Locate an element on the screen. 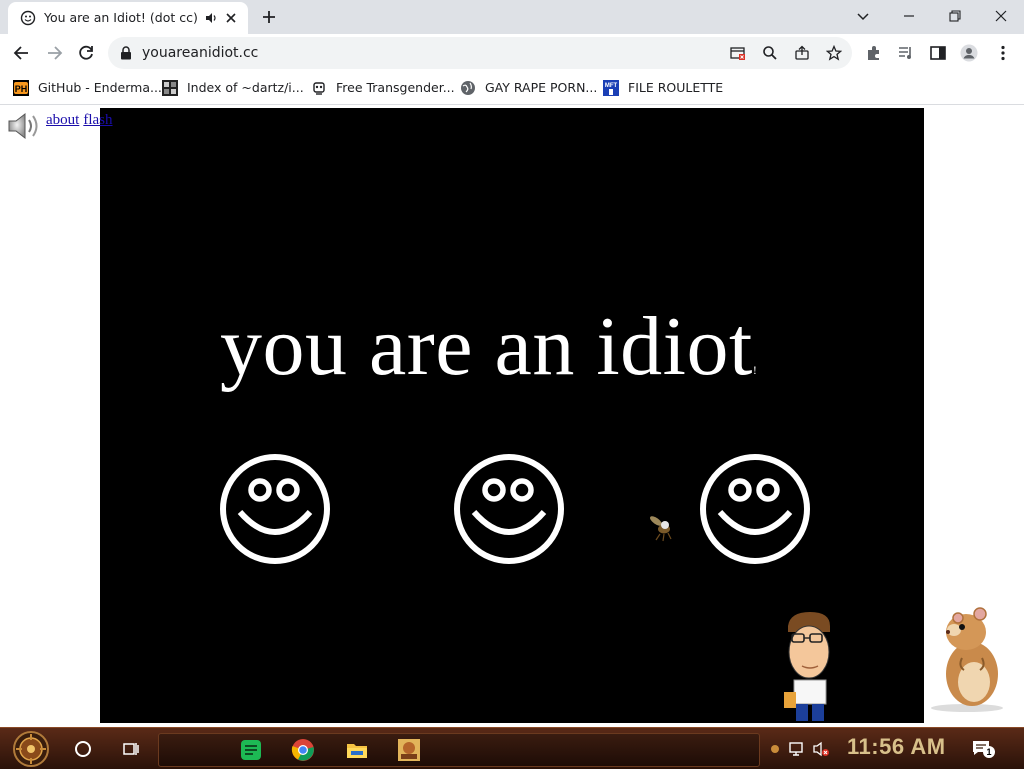  volume-muted-icon is located at coordinates (821, 749).